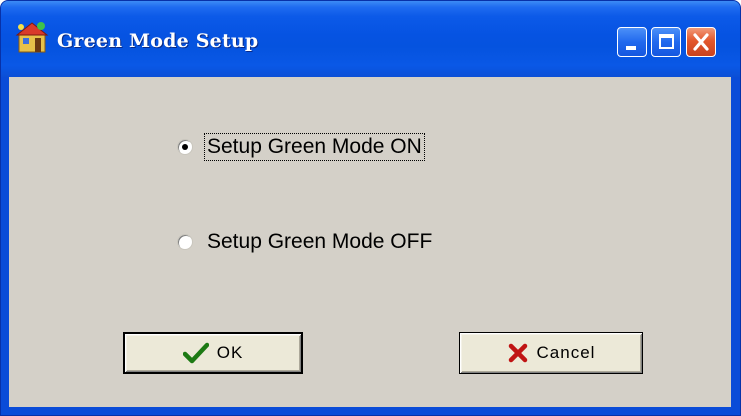 The image size is (741, 416). I want to click on option-green-mode-on: Setup Green Mode ON, so click(301, 147).